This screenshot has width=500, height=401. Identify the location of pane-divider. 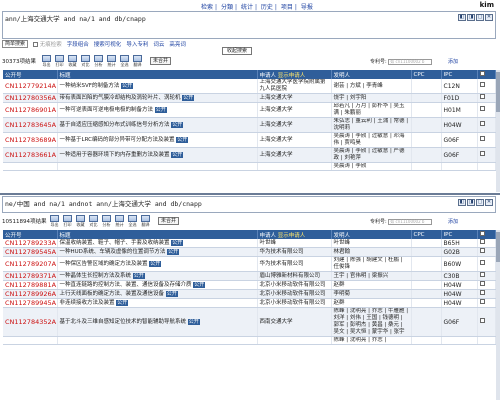
(250, 194).